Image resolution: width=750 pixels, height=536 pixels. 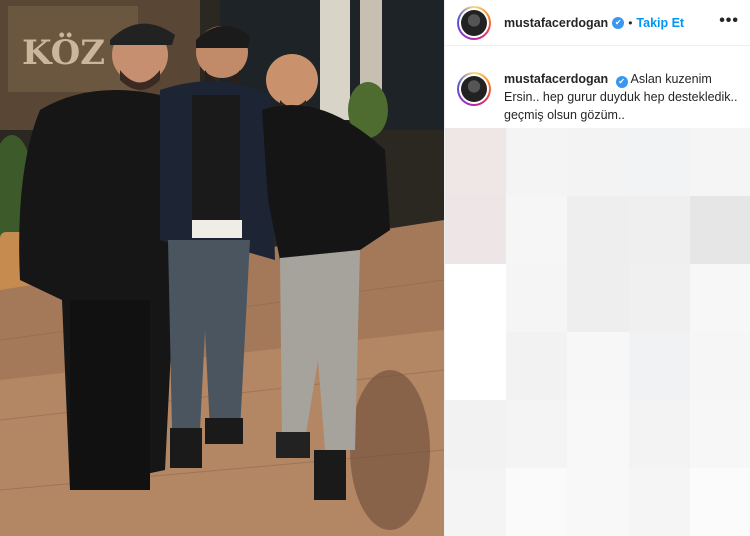 I want to click on caption-username: mustafacerdogan, so click(x=556, y=79).